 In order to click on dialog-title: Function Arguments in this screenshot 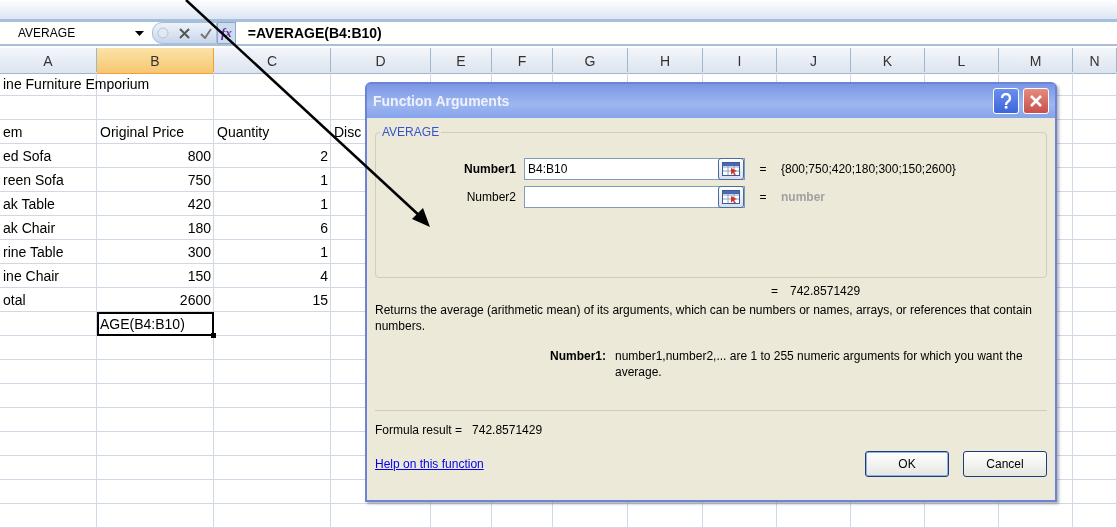, I will do `click(442, 101)`.